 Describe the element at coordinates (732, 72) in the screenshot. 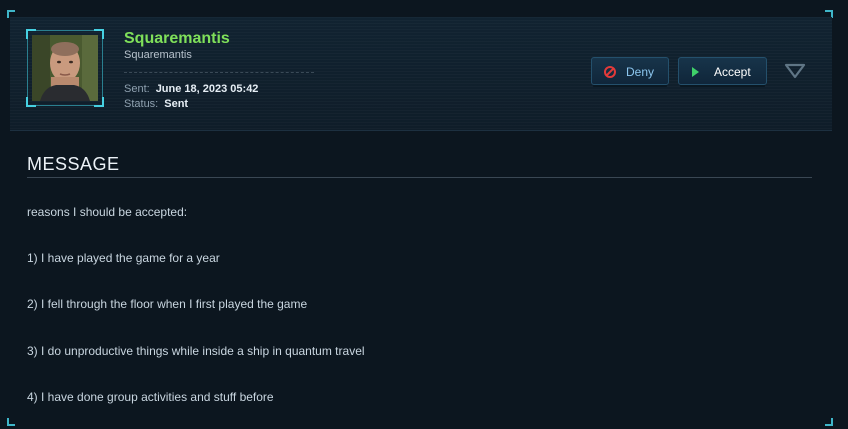

I see `accept-button-label: Accept` at that location.